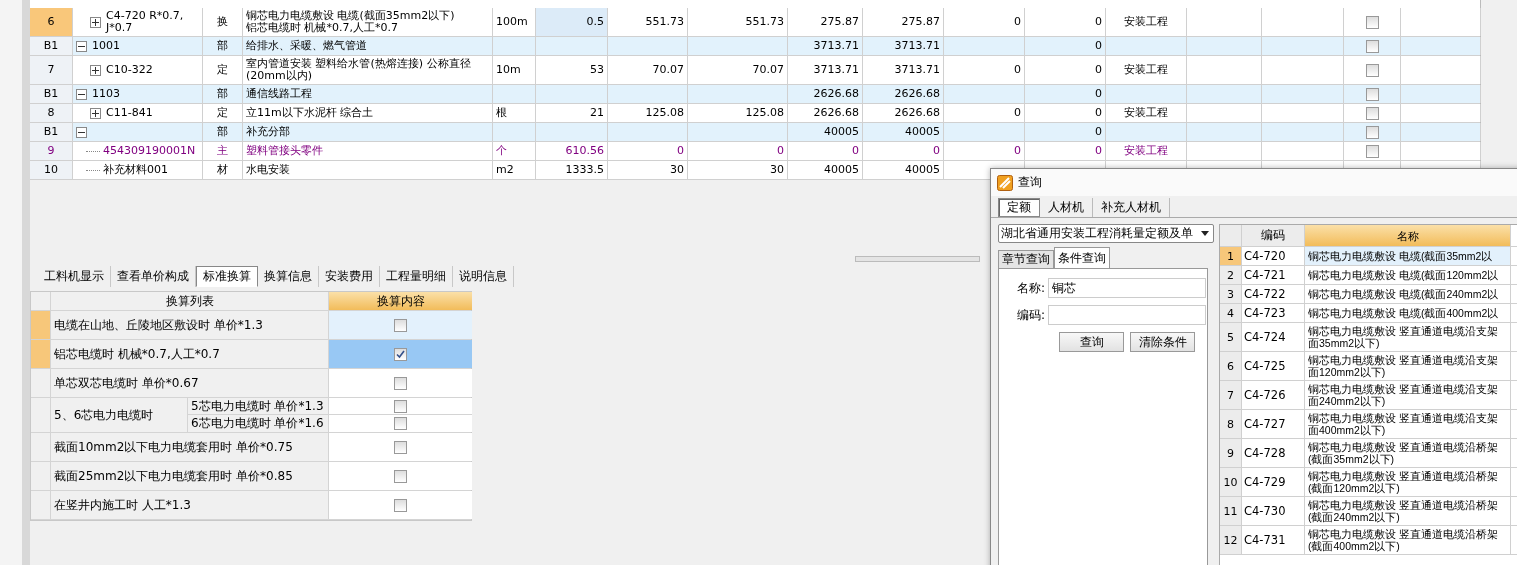  Describe the element at coordinates (1273, 540) in the screenshot. I see `code-cell: C4-731` at that location.